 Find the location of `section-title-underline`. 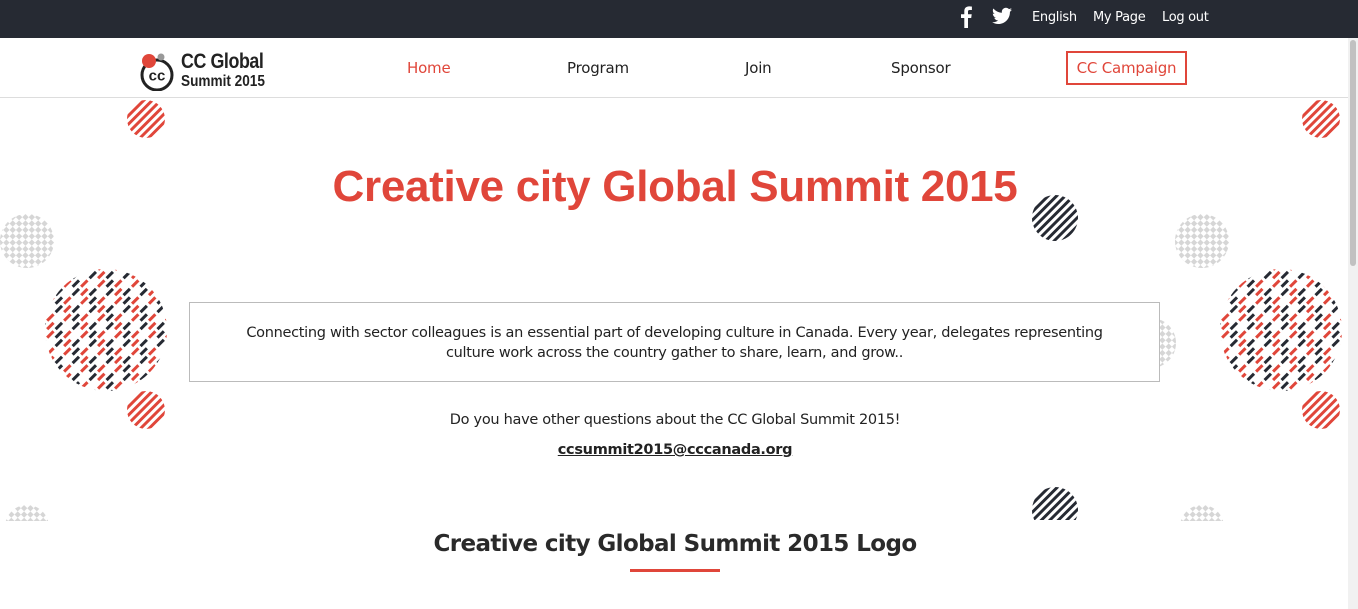

section-title-underline is located at coordinates (675, 570).